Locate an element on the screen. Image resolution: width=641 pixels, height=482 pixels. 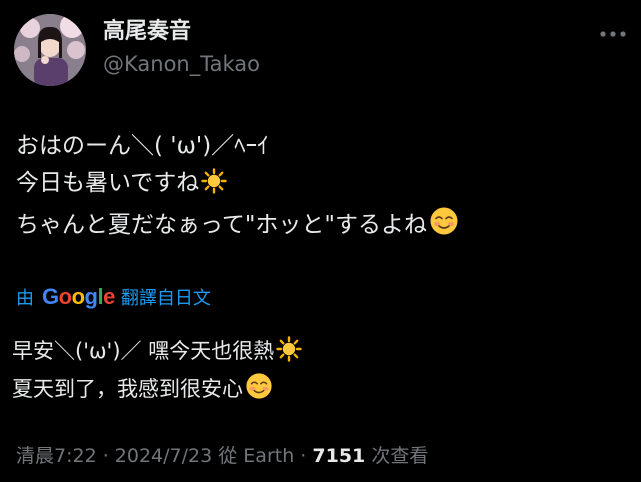
translated-line: 早安＼('ω')／ 嘿今天也很熱 is located at coordinates (319, 353).